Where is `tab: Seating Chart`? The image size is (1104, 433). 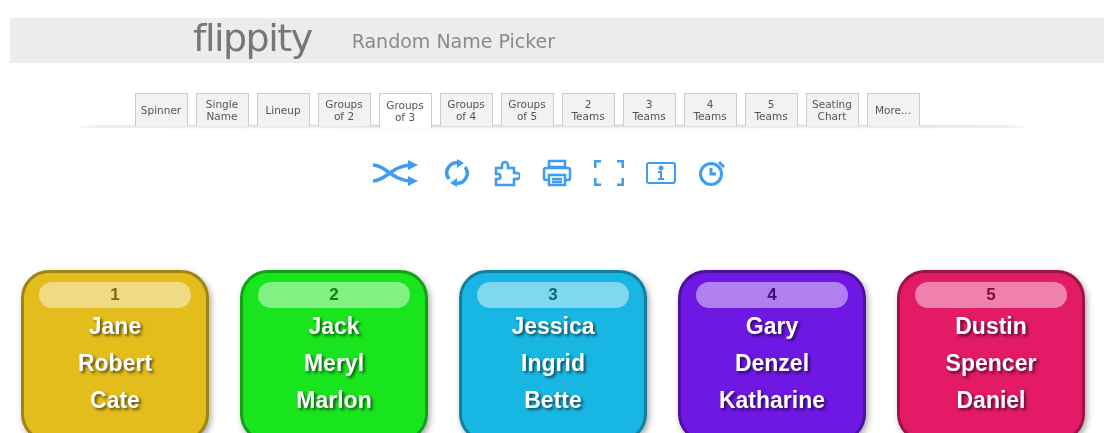 tab: Seating Chart is located at coordinates (832, 109).